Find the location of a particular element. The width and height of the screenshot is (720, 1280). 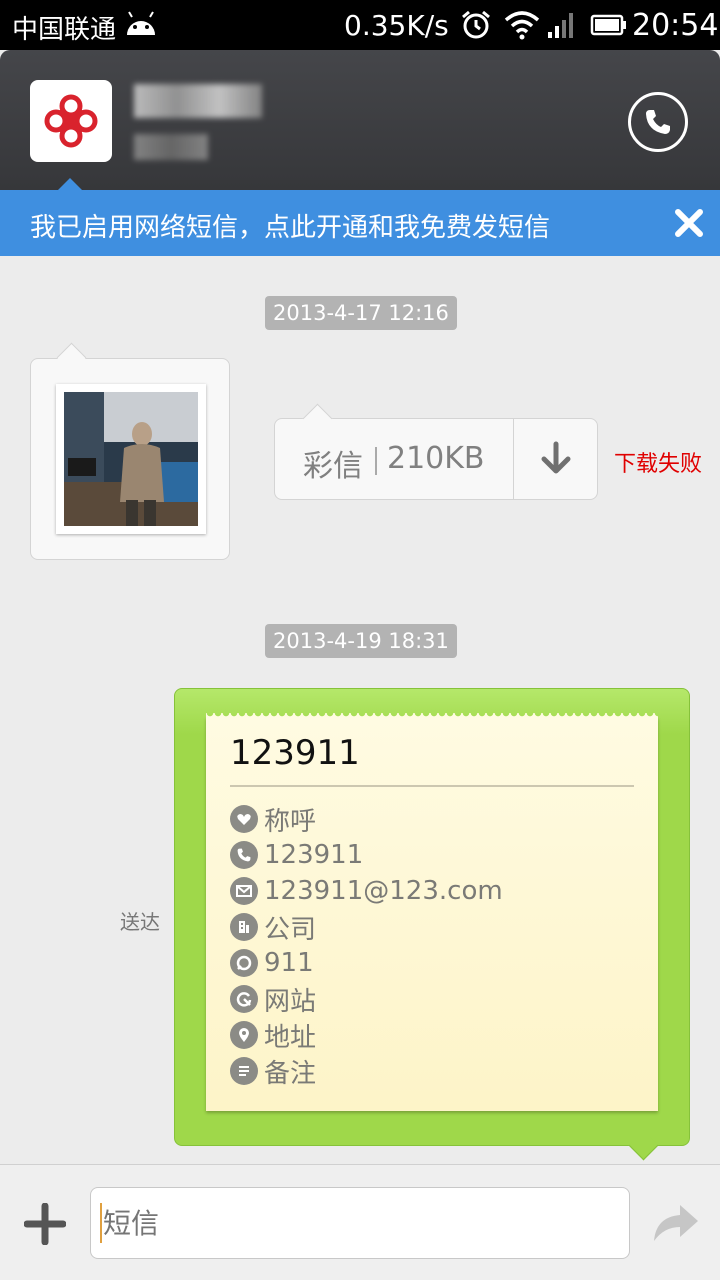

contact-name-blurred is located at coordinates (198, 101).